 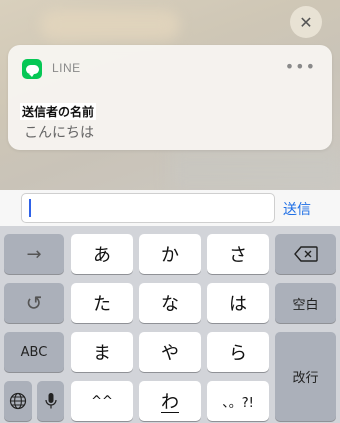 What do you see at coordinates (148, 208) in the screenshot?
I see `reply-input` at bounding box center [148, 208].